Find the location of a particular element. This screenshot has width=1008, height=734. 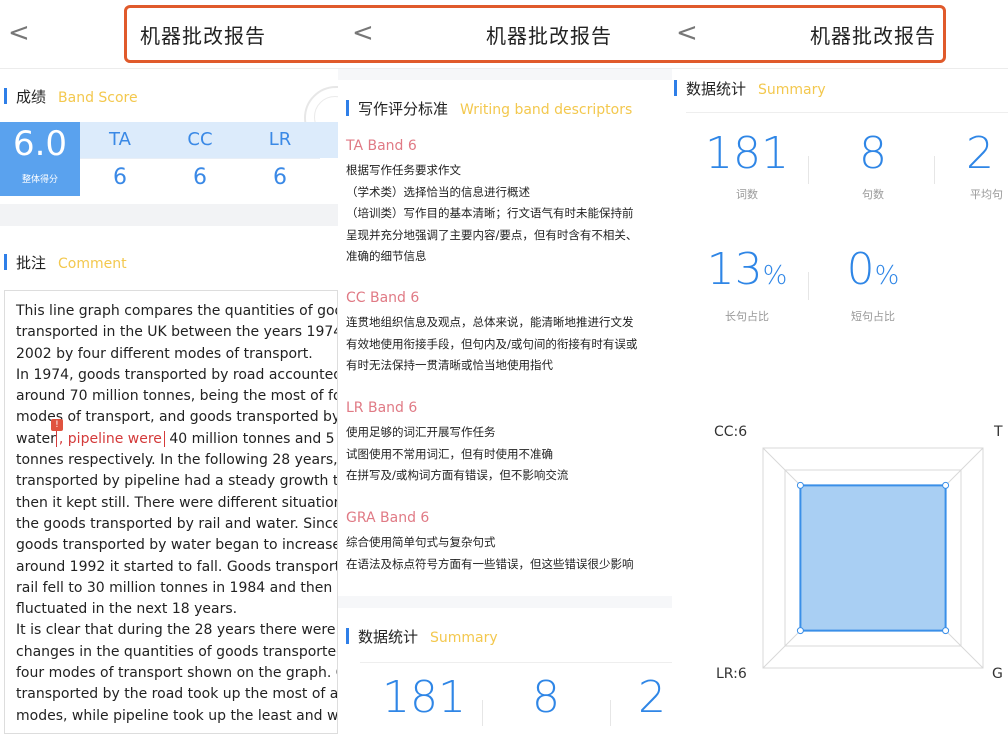

word-count-value: 181 is located at coordinates (747, 153).